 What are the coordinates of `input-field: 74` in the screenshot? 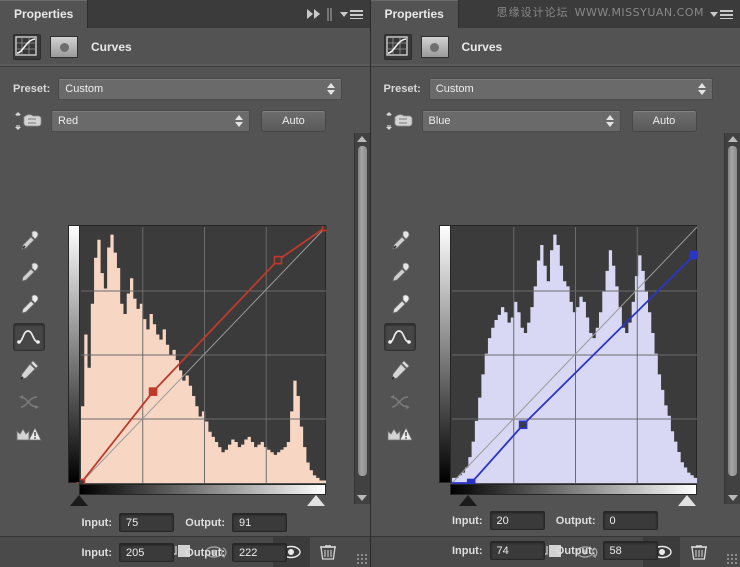 It's located at (517, 550).